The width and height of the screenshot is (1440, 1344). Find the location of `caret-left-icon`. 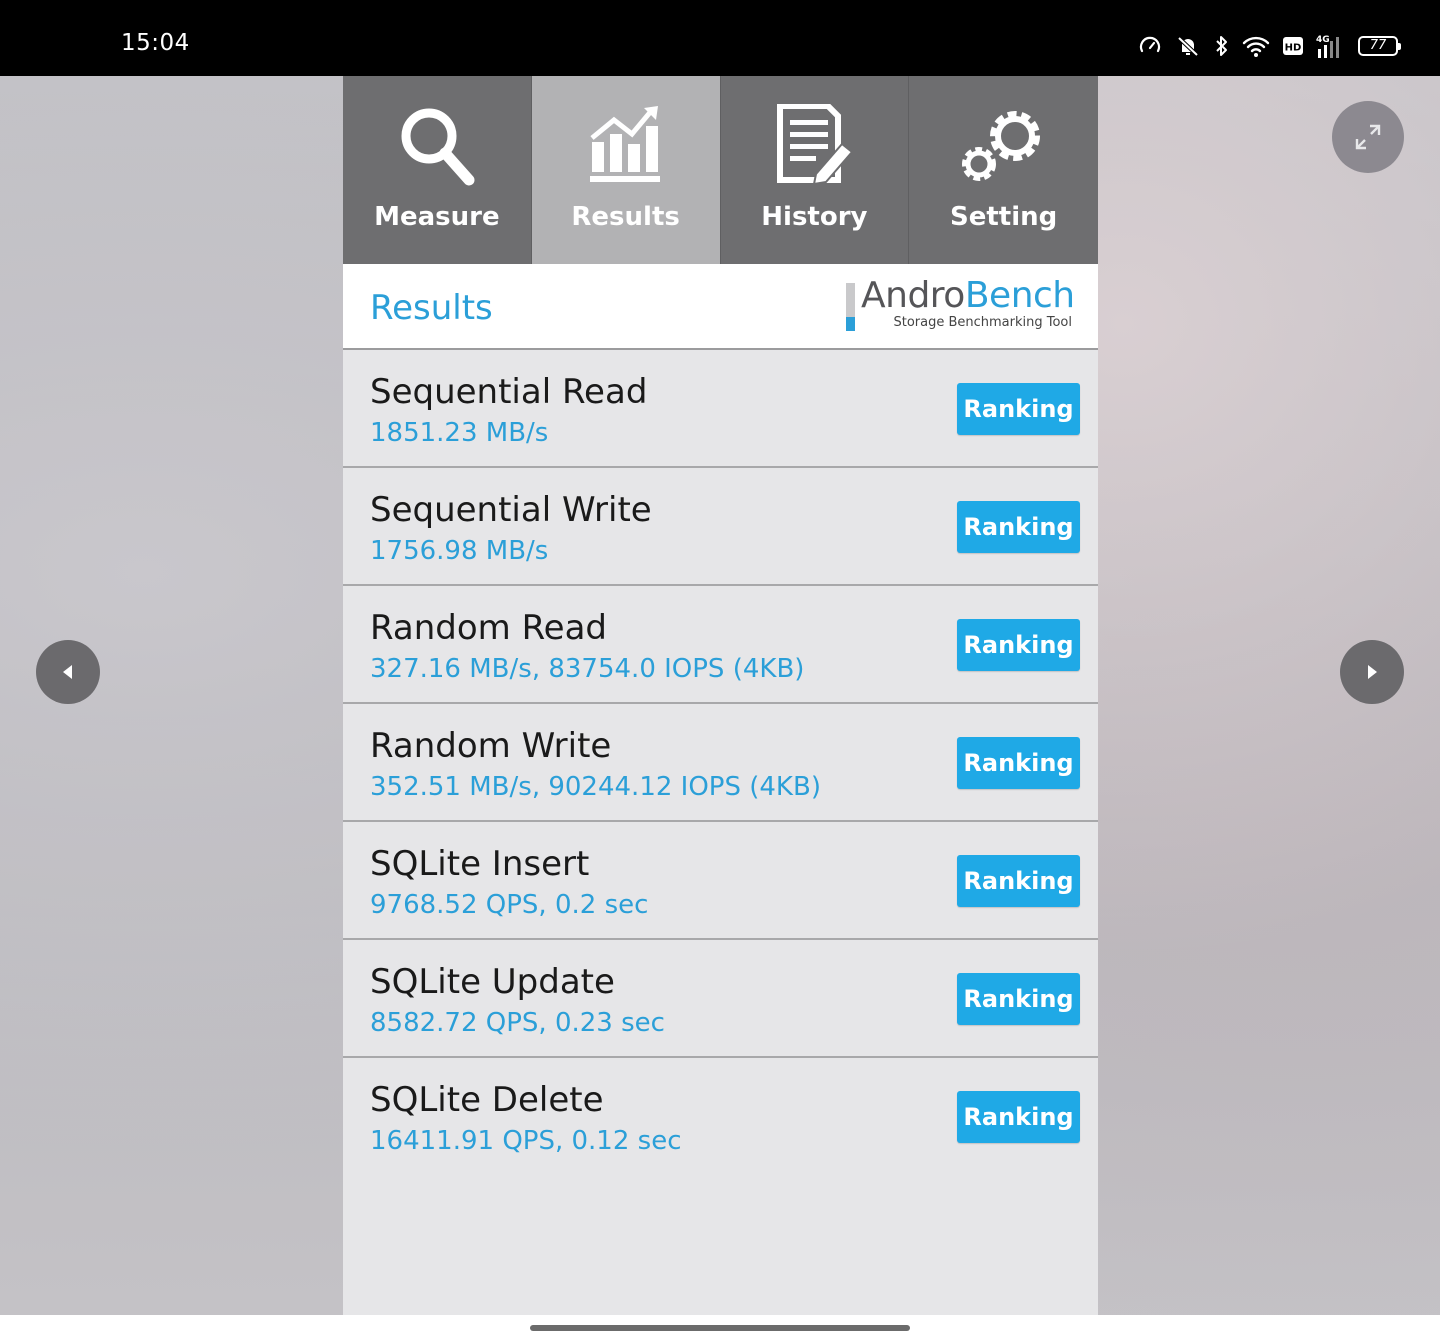

caret-left-icon is located at coordinates (67, 672).